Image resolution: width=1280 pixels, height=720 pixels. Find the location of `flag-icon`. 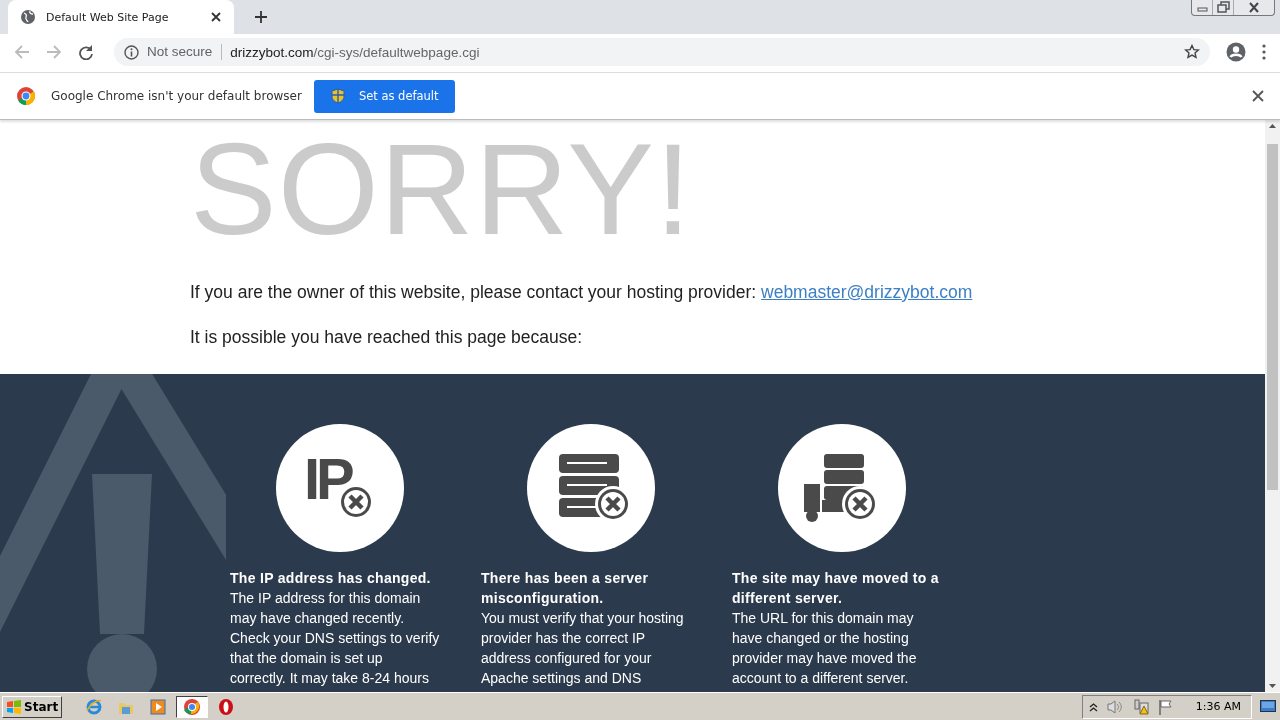

flag-icon is located at coordinates (1165, 706).